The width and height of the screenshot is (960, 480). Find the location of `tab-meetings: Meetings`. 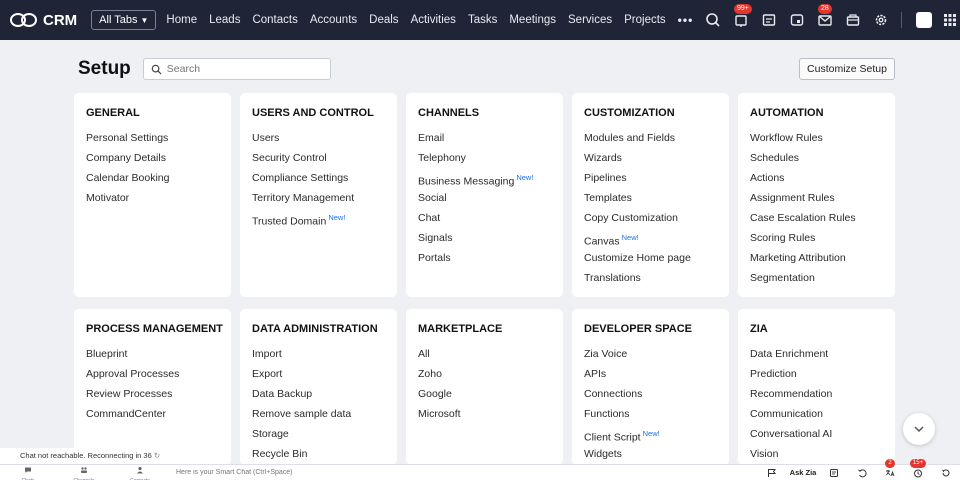

tab-meetings: Meetings is located at coordinates (532, 20).